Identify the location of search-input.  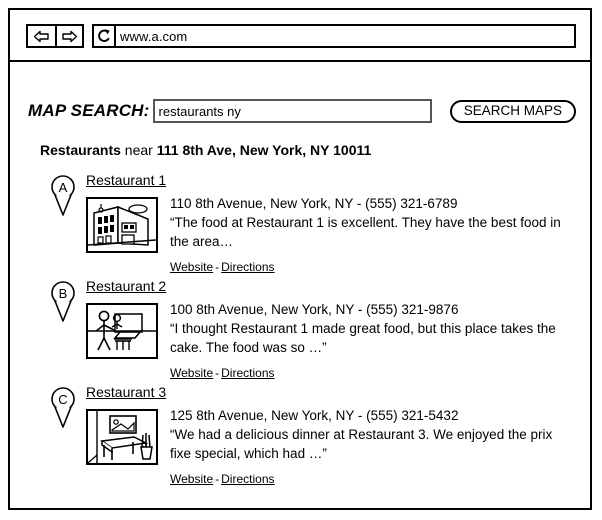
(292, 111).